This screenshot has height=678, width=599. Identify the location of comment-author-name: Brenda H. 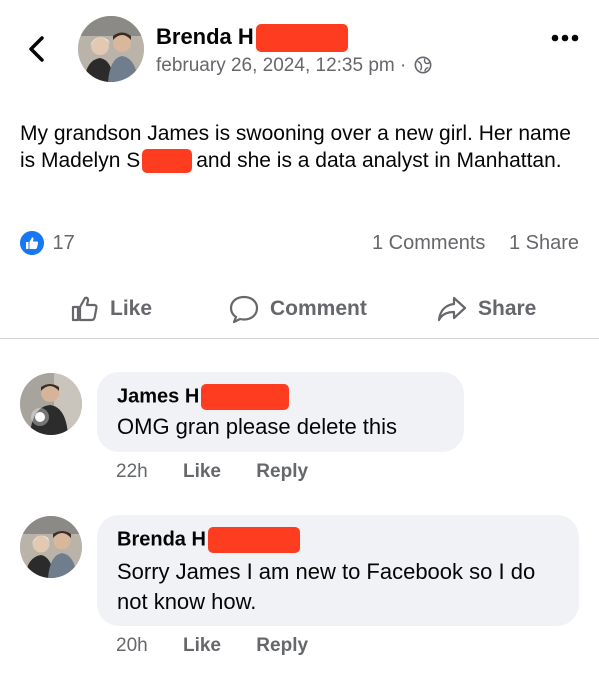
(161, 539).